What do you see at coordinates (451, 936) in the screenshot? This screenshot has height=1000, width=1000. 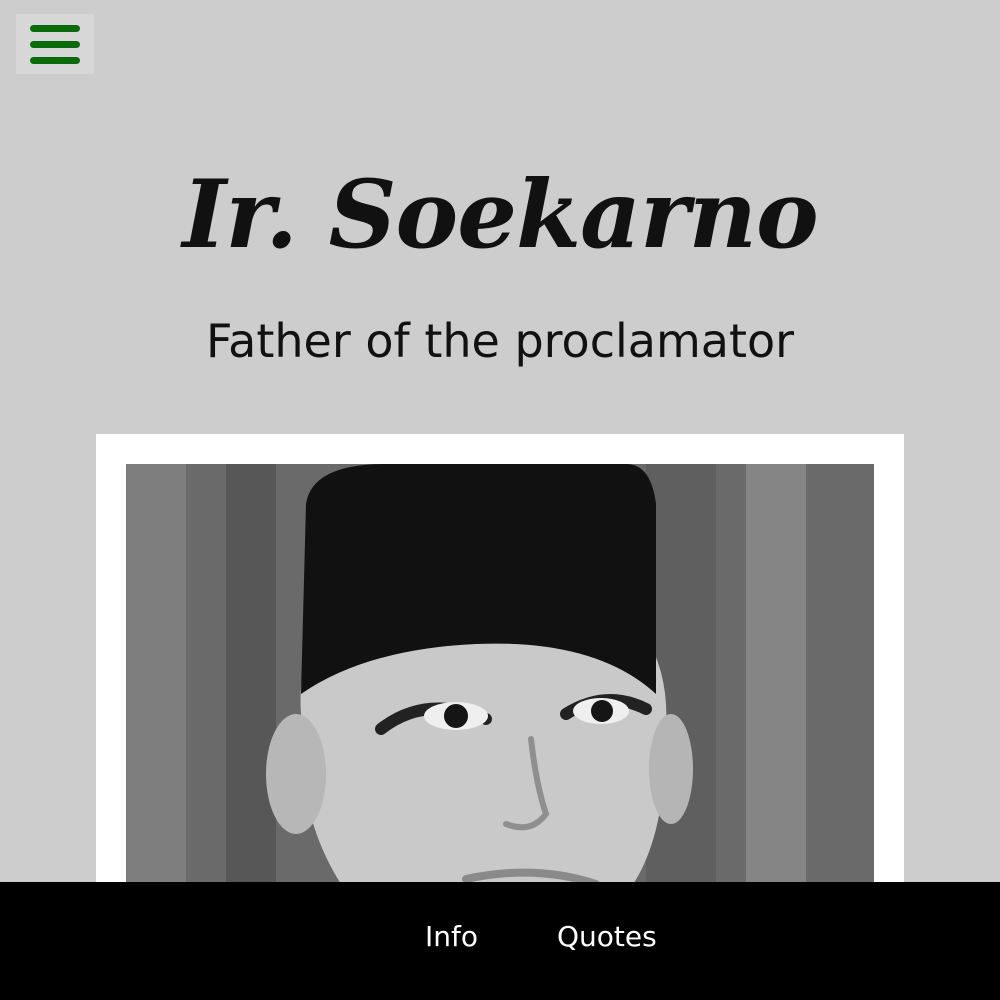 I see `nav-info-link: Info` at bounding box center [451, 936].